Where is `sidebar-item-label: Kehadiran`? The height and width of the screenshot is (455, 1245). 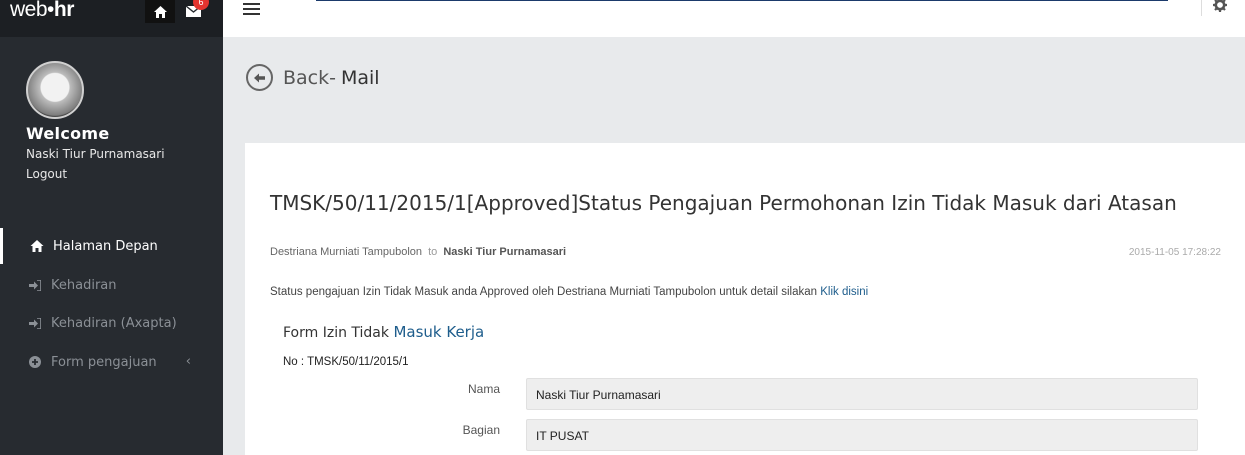
sidebar-item-label: Kehadiran is located at coordinates (84, 285).